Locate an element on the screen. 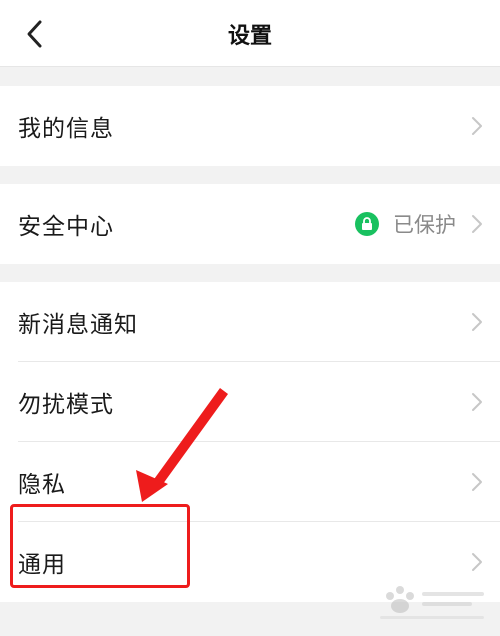 The height and width of the screenshot is (636, 500). row-label: 新消息通知 is located at coordinates (78, 325).